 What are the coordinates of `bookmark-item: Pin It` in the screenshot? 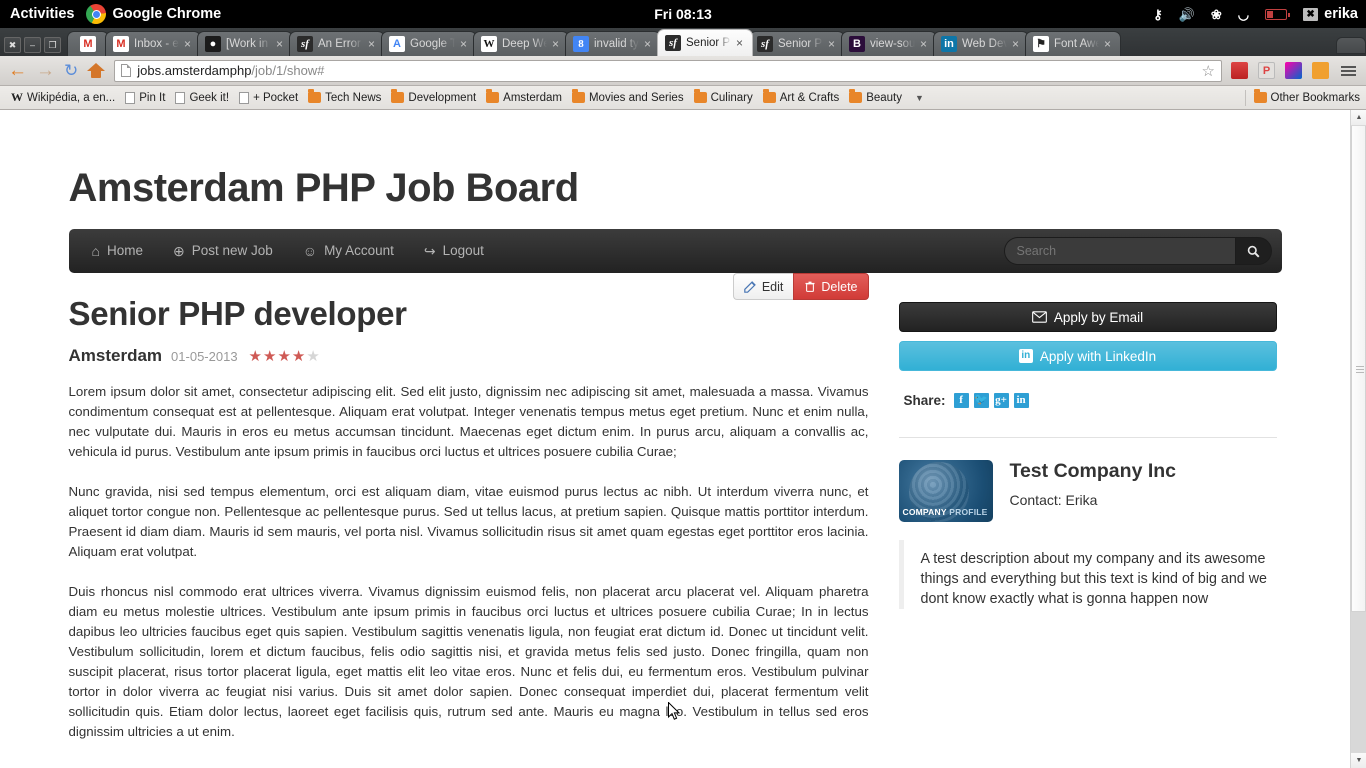 It's located at (145, 98).